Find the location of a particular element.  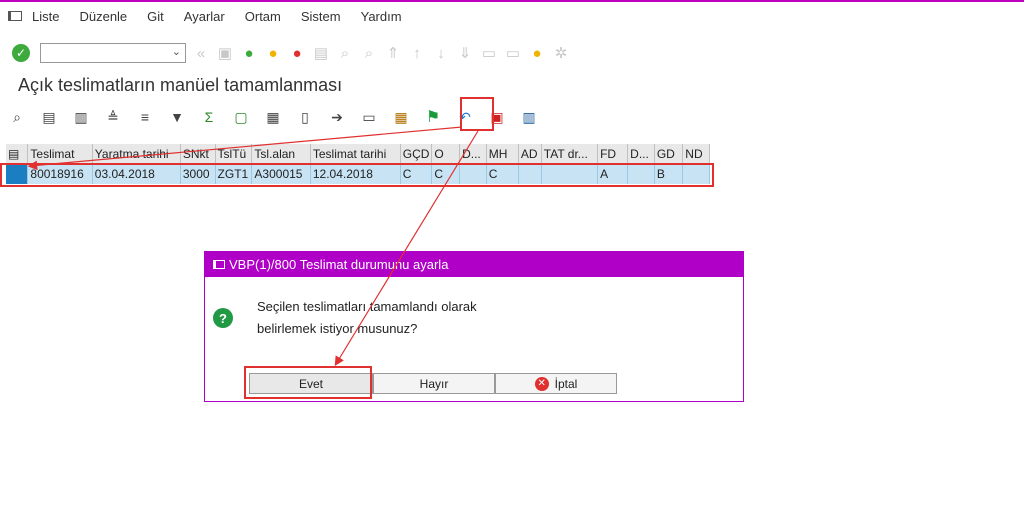

deselect-all-icon: ▥ is located at coordinates (81, 117).